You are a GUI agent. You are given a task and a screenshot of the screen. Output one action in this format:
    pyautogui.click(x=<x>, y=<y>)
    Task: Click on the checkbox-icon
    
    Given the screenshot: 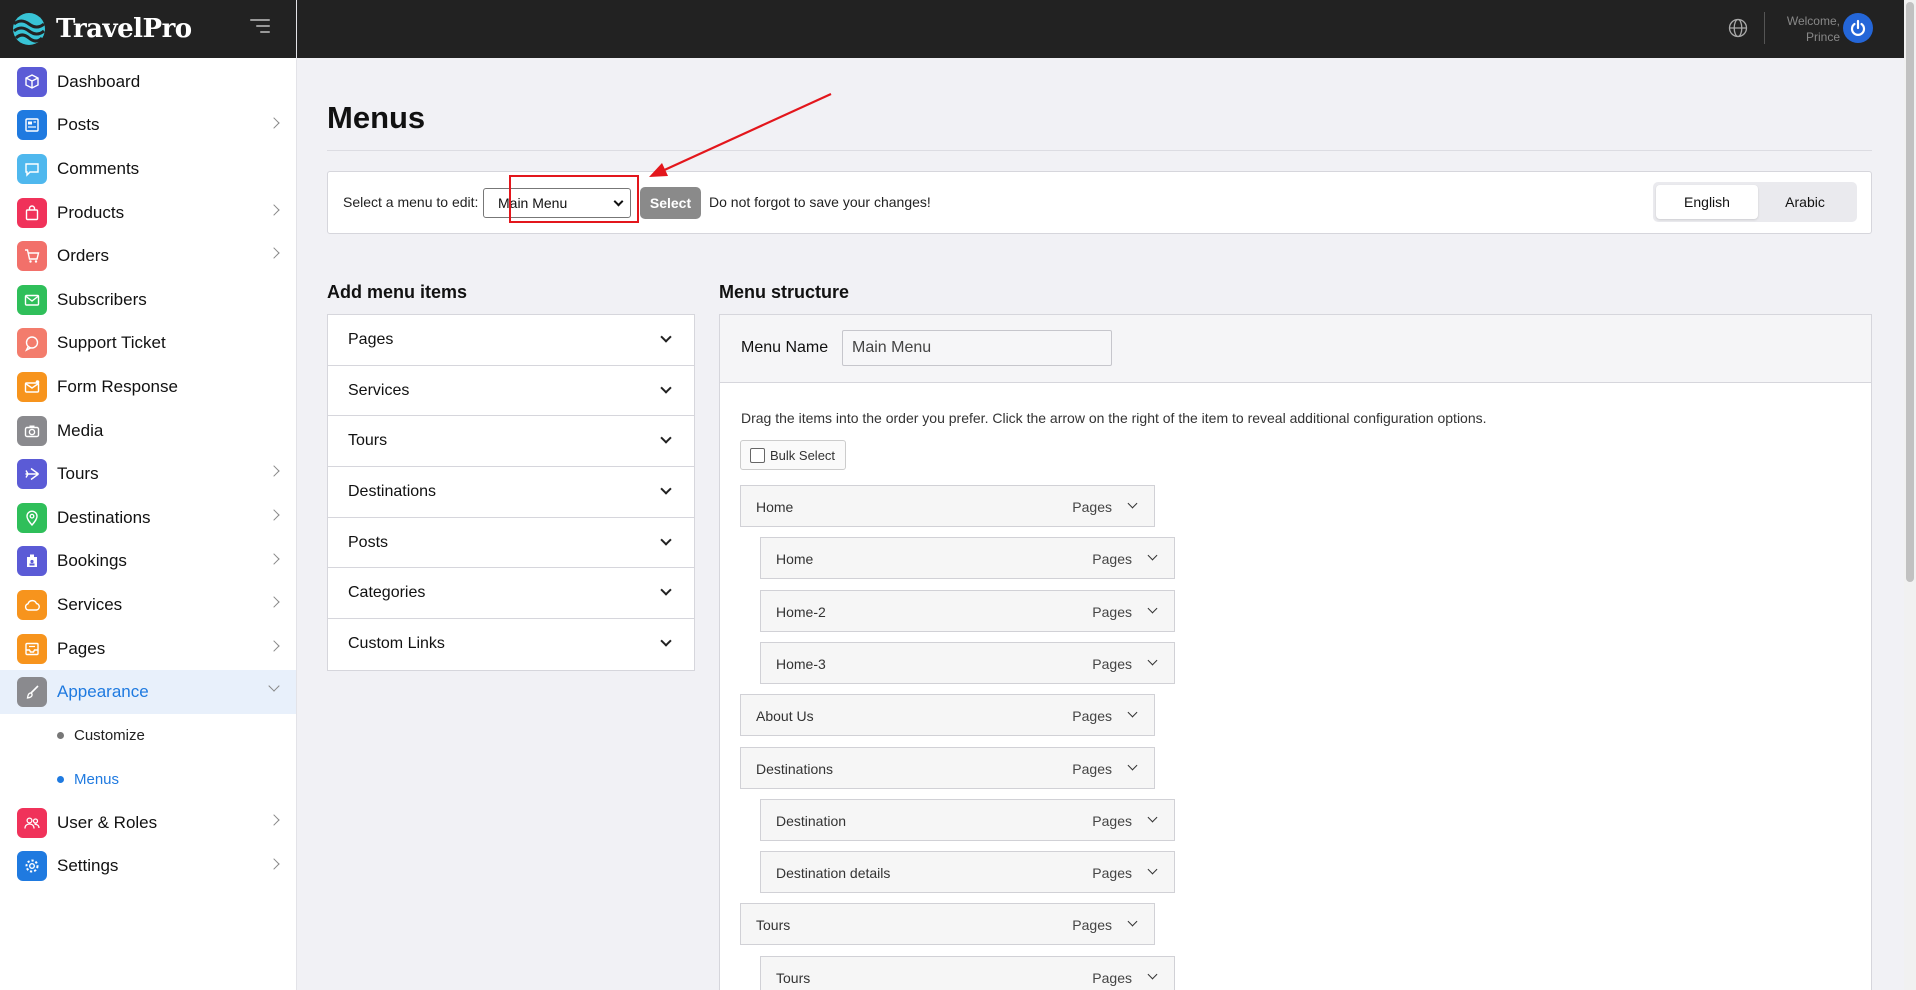 What is the action you would take?
    pyautogui.click(x=757, y=455)
    